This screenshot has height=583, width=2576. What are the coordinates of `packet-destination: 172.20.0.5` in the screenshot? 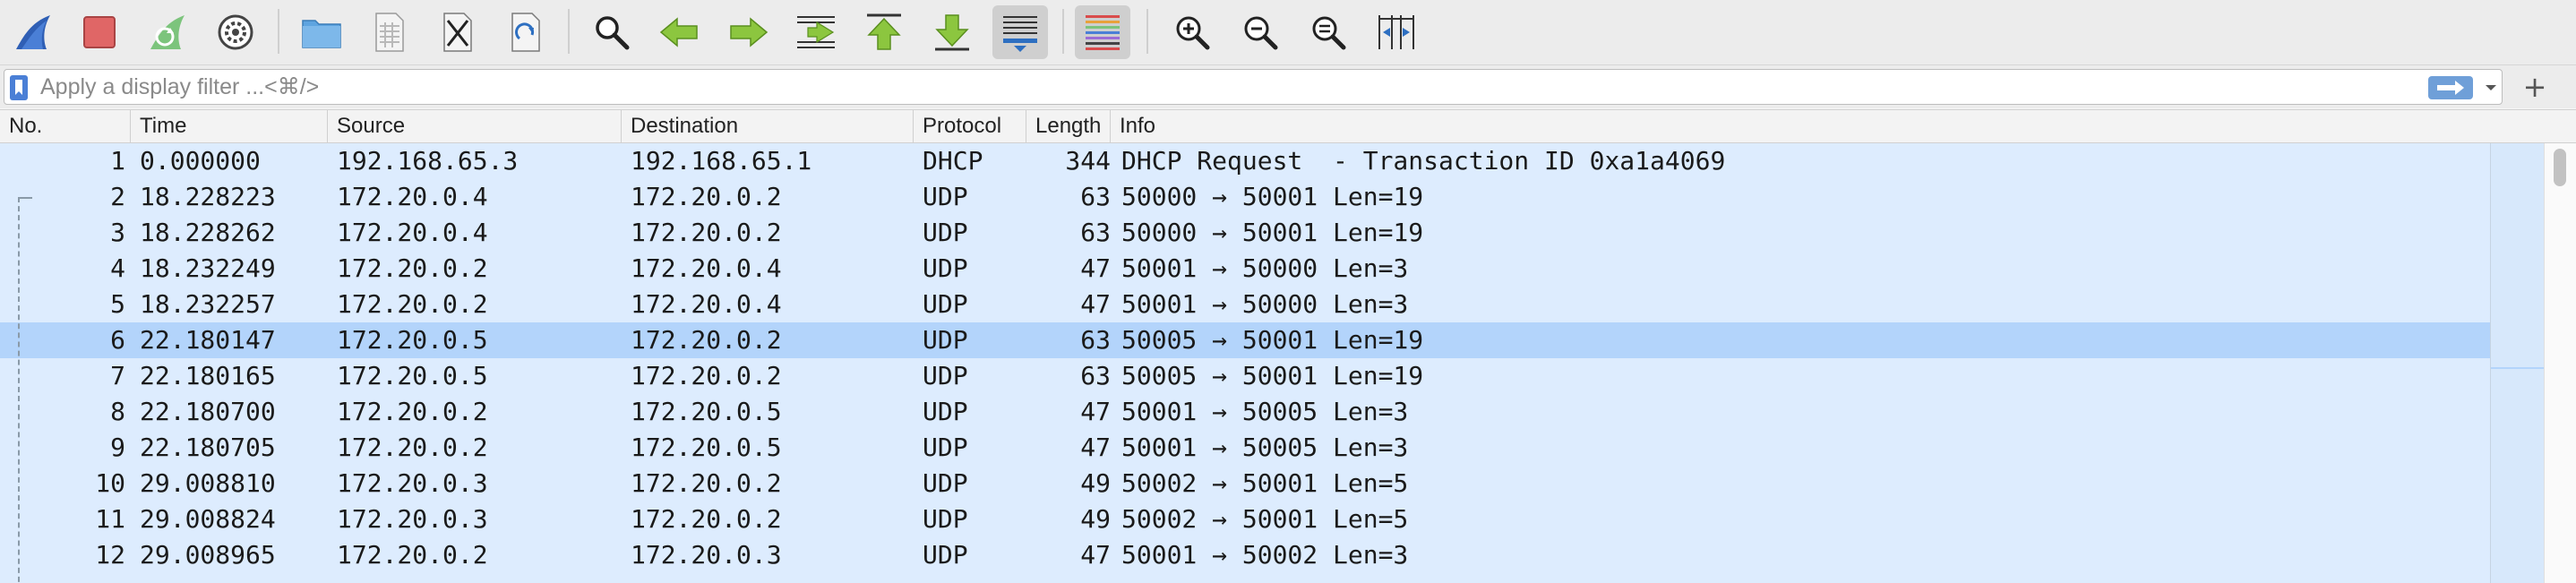 It's located at (706, 411).